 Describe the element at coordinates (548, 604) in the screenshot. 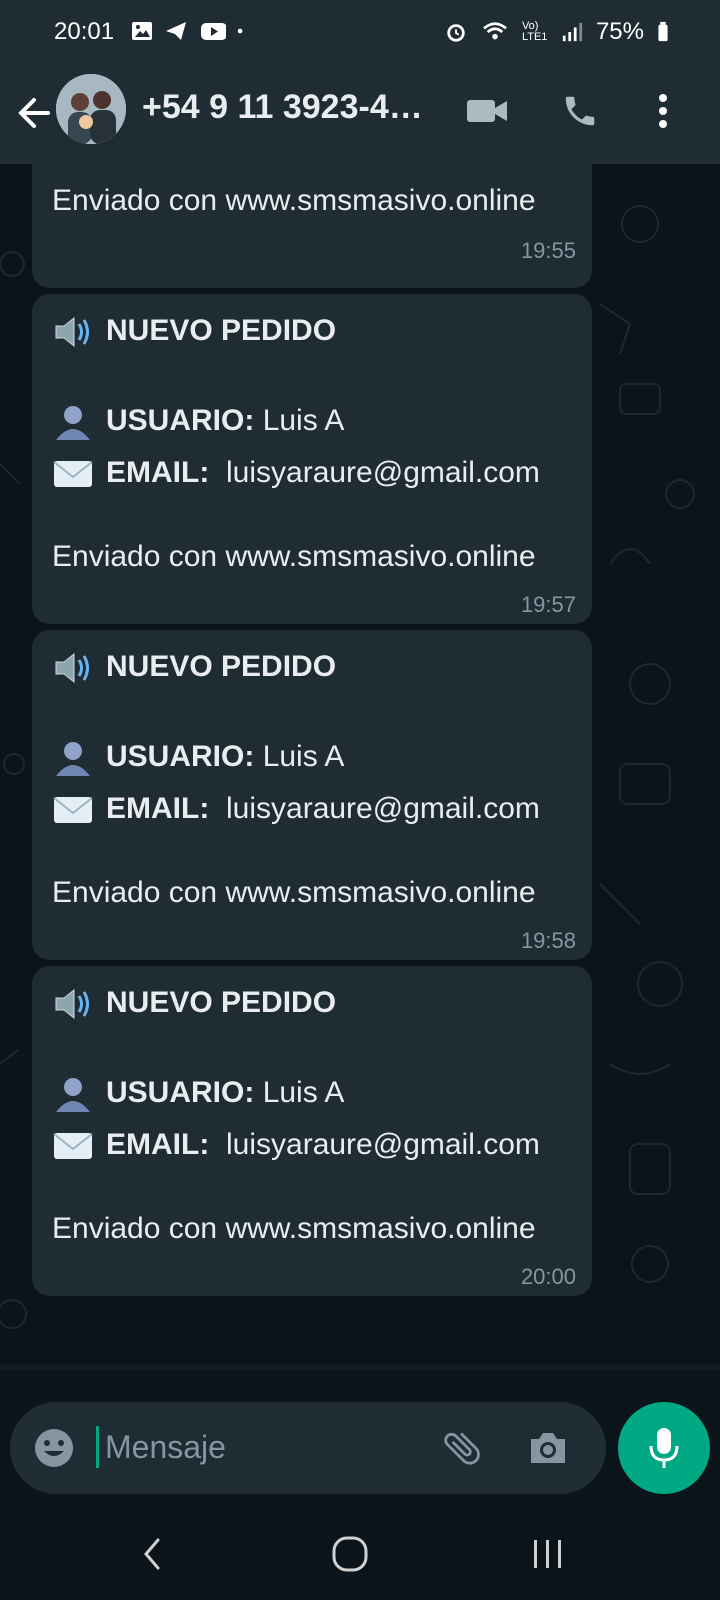

I see `message-time: 19:57` at that location.